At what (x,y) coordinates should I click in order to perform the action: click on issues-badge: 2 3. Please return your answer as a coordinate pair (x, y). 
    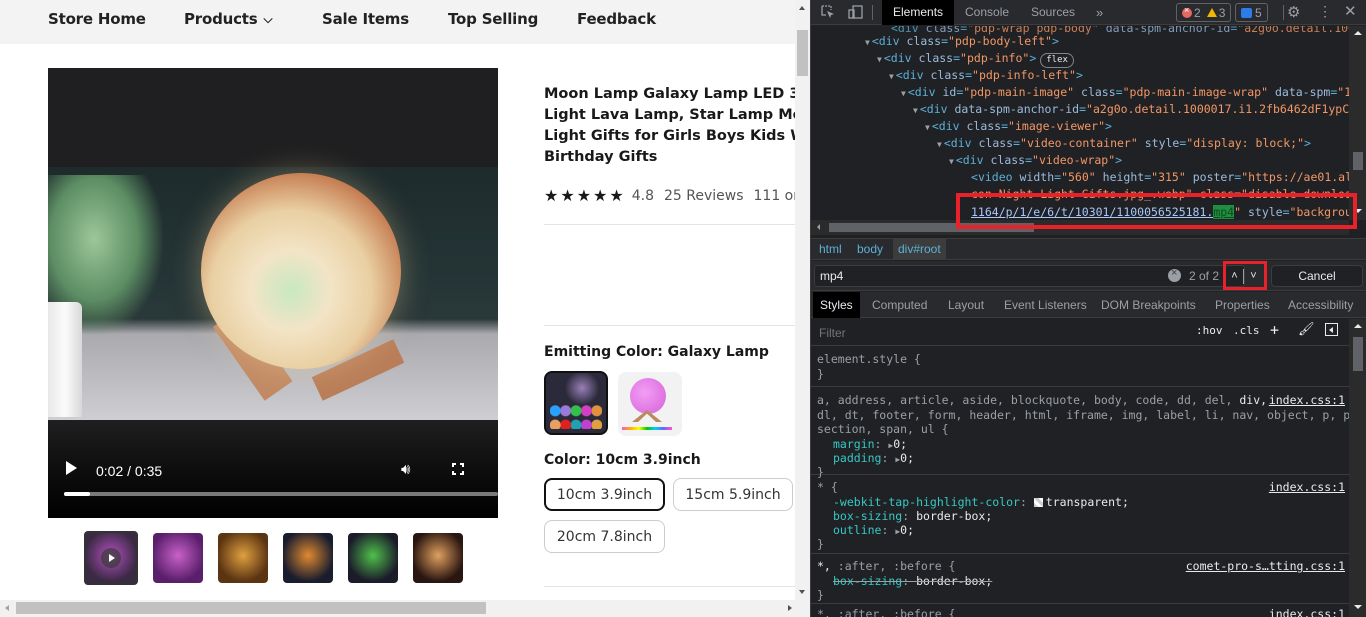
    Looking at the image, I should click on (1204, 12).